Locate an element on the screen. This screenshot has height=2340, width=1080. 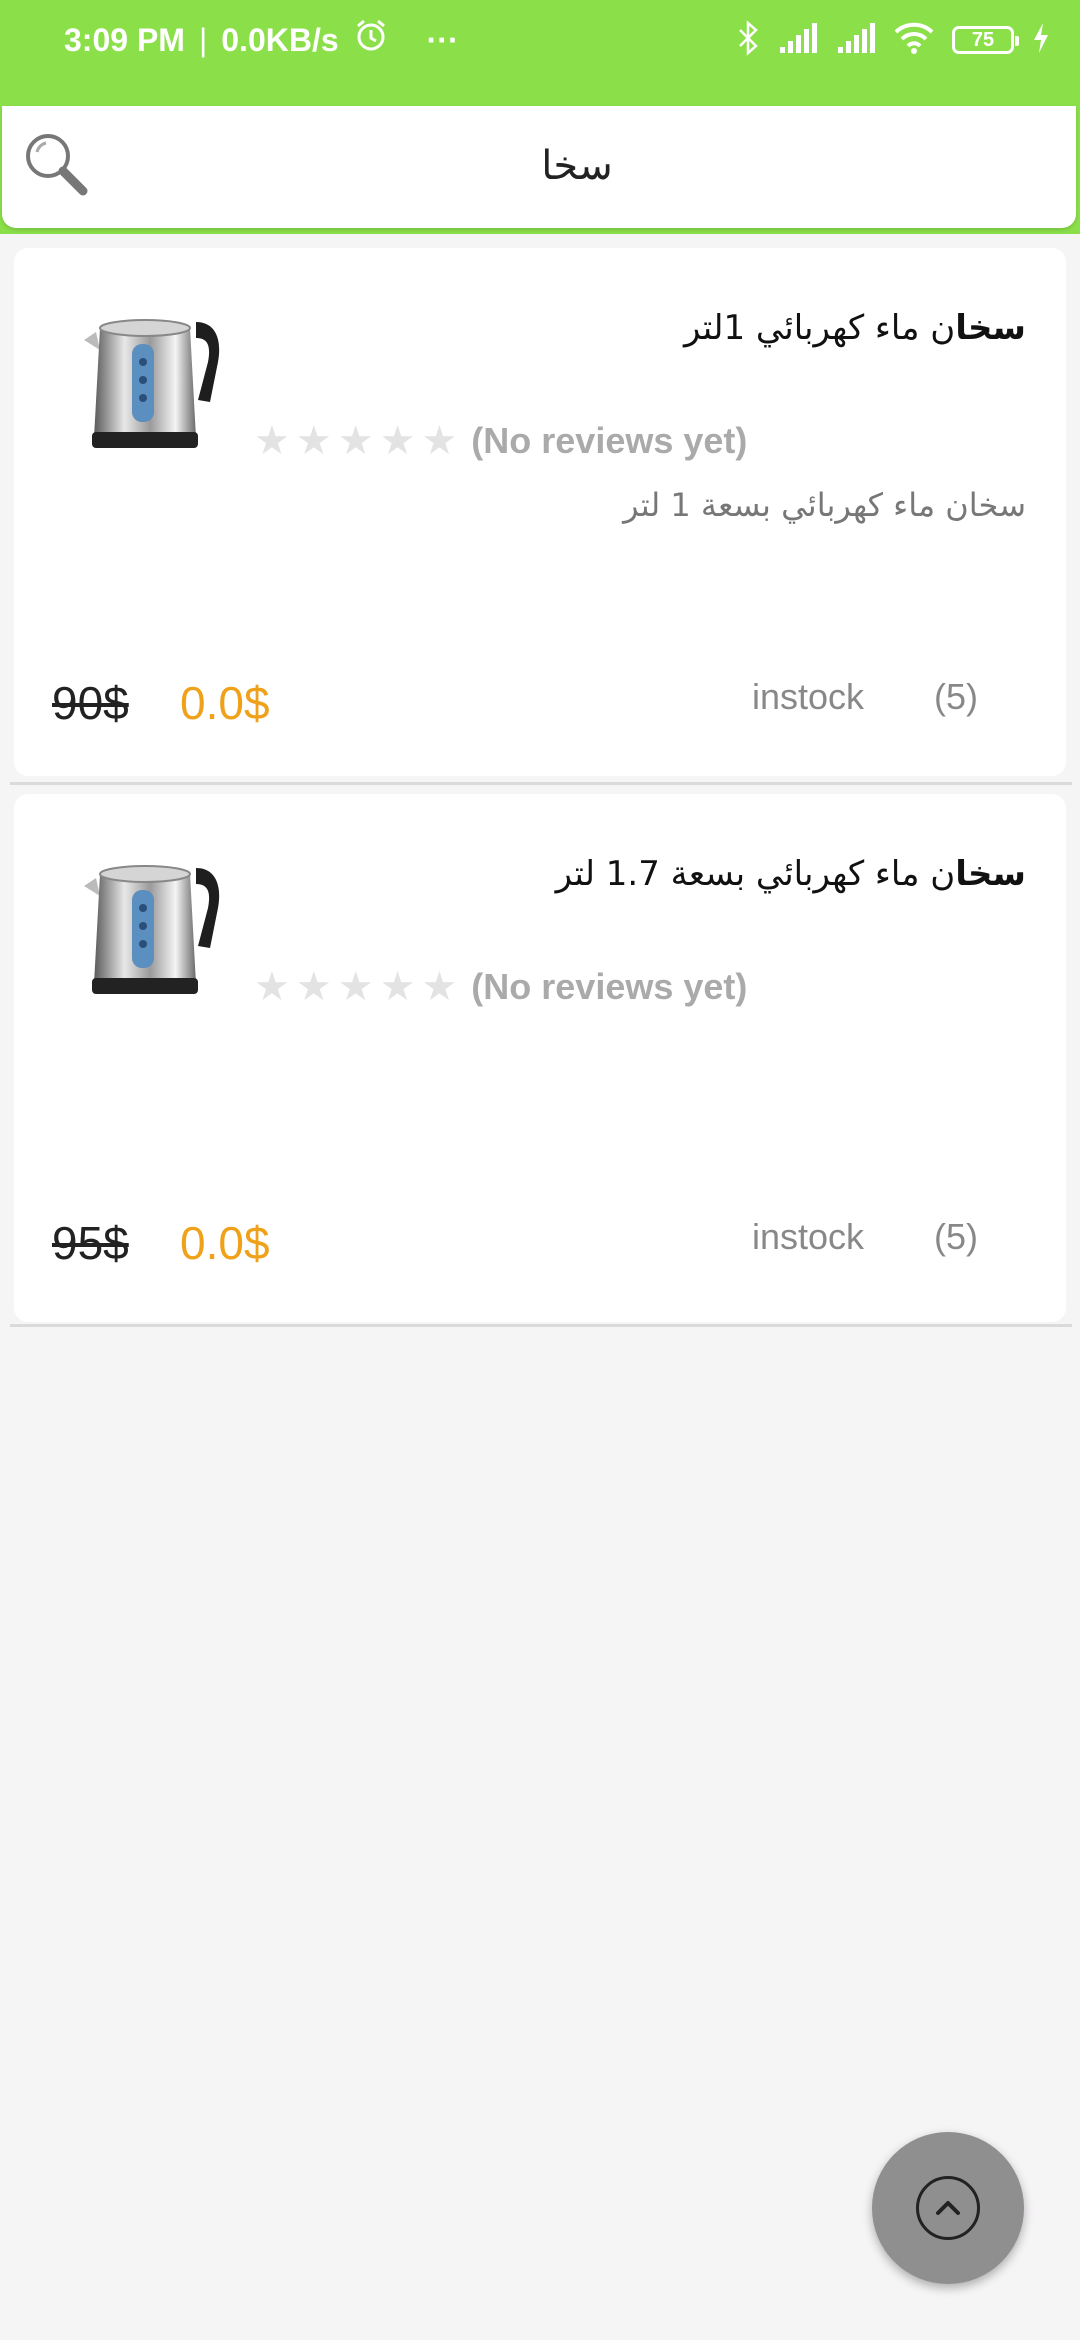
more-dots: ··· is located at coordinates (442, 39).